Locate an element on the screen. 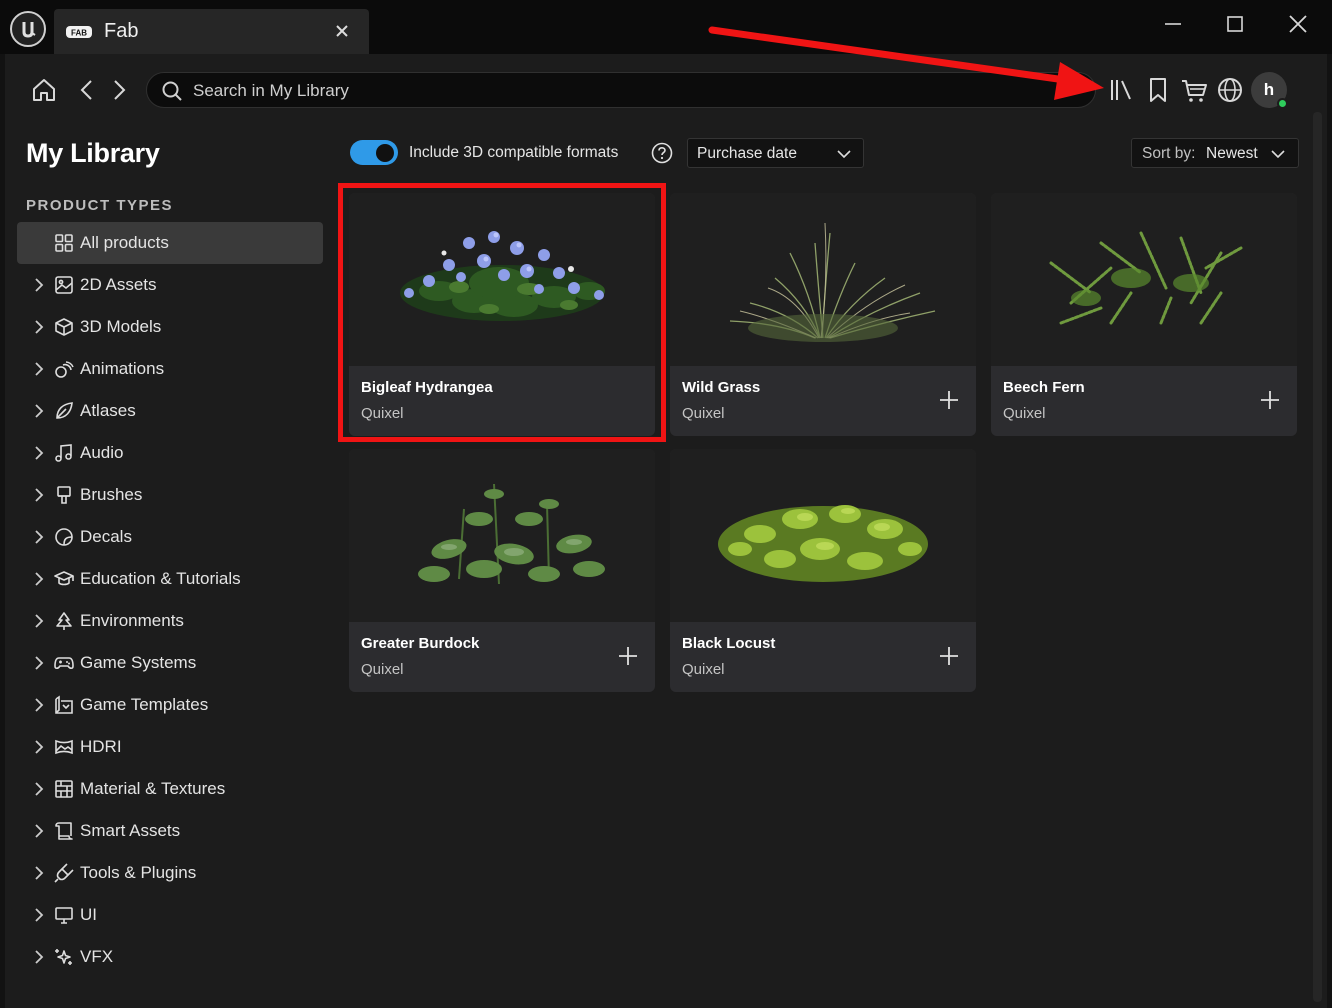  include-3d-formats-toggle is located at coordinates (374, 152).